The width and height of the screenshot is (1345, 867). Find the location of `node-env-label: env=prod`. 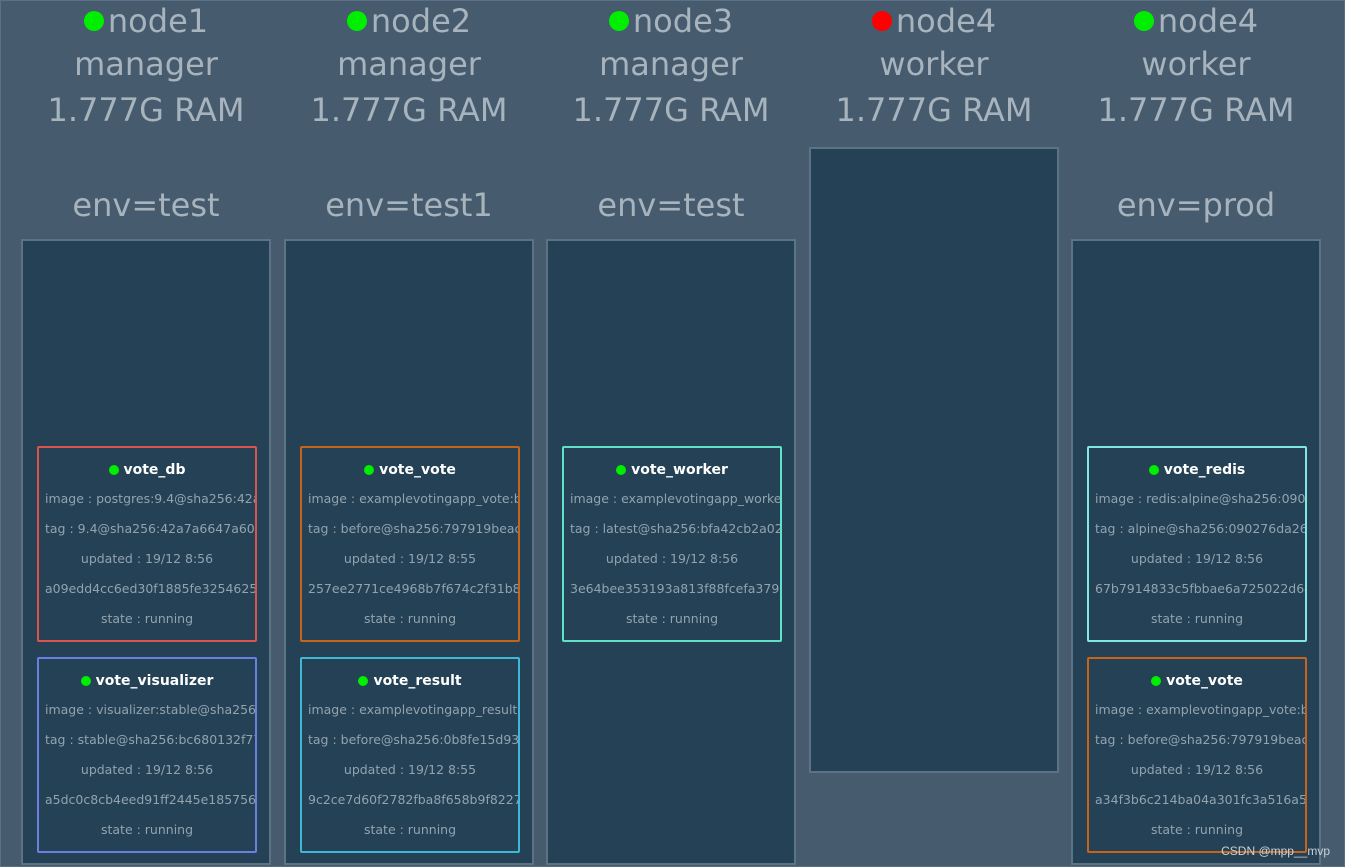

node-env-label: env=prod is located at coordinates (1196, 205).